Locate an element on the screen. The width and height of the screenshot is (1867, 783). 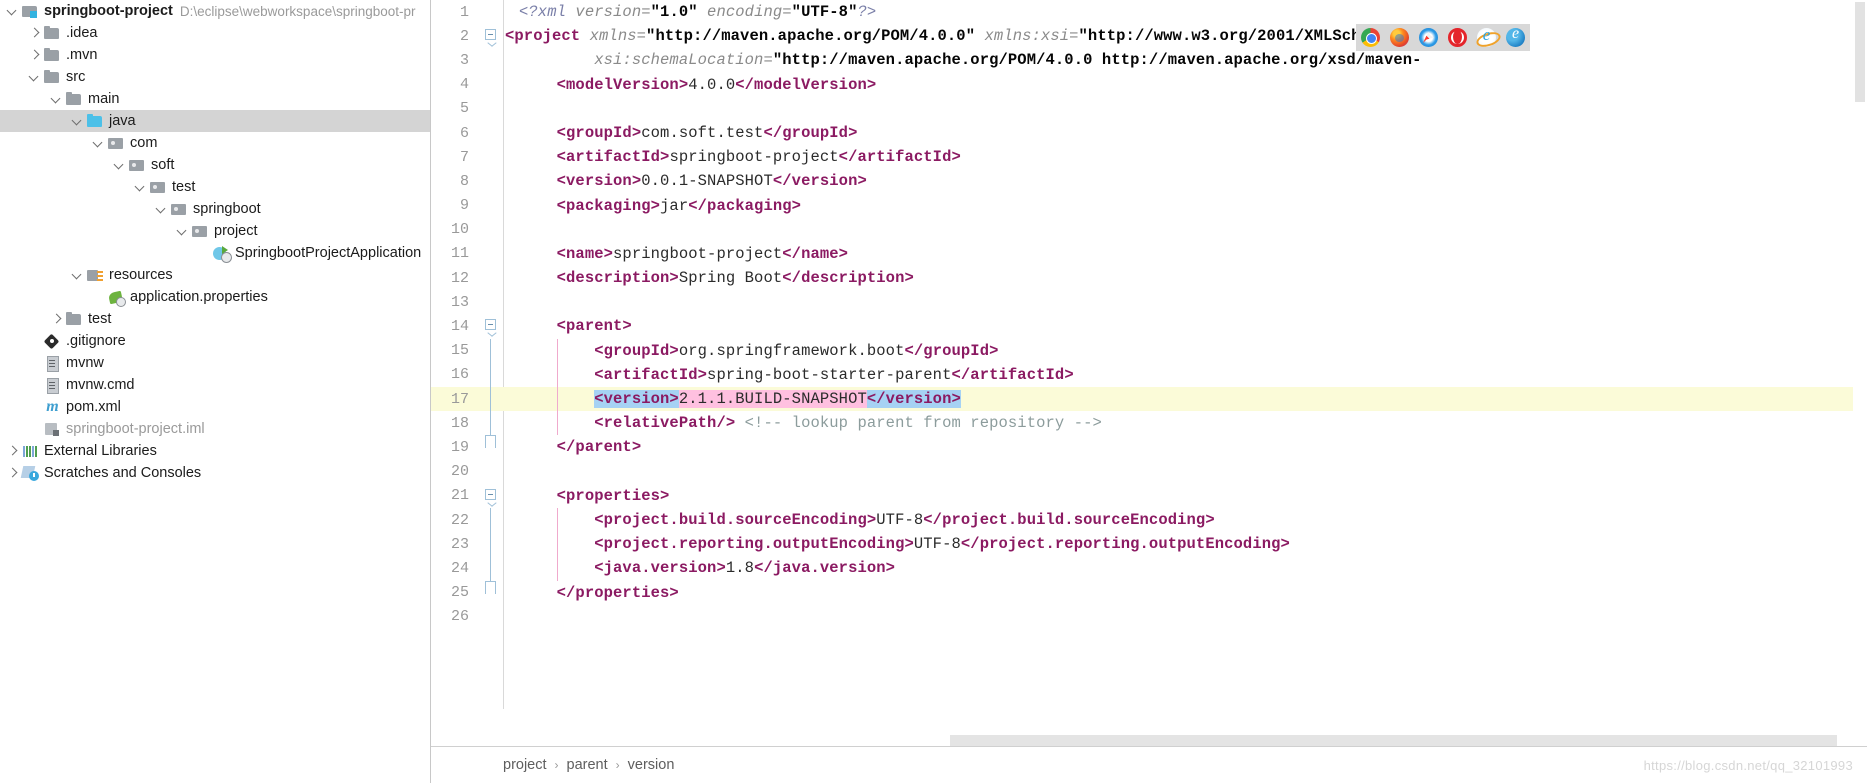
tree-item-test-package: test is located at coordinates (215, 187).